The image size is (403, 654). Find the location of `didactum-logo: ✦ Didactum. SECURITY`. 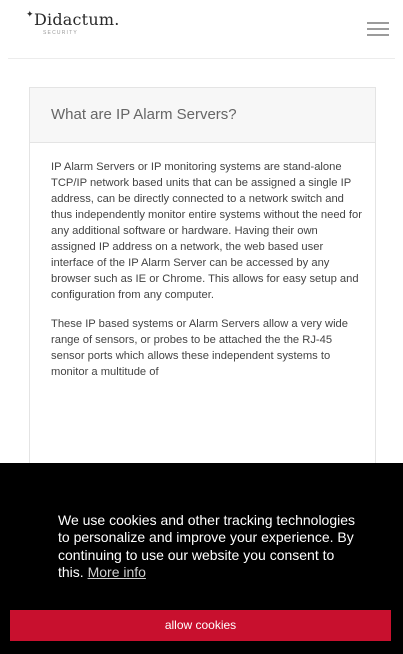

didactum-logo: ✦ Didactum. SECURITY is located at coordinates (86, 26).